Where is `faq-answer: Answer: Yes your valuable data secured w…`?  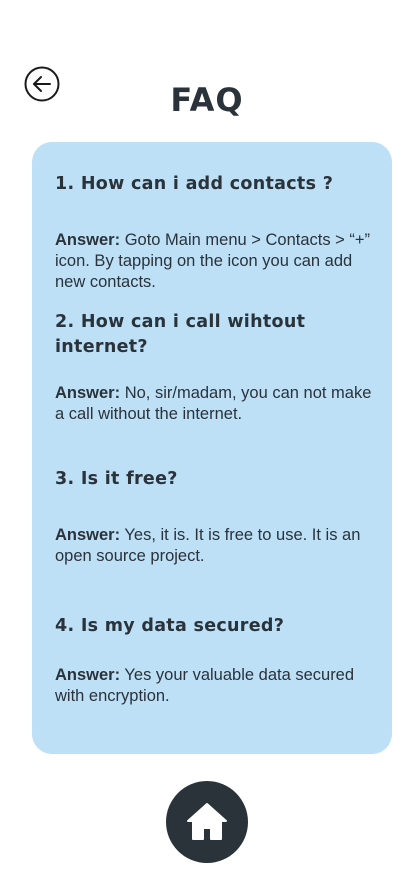
faq-answer: Answer: Yes your valuable data secured w… is located at coordinates (214, 686).